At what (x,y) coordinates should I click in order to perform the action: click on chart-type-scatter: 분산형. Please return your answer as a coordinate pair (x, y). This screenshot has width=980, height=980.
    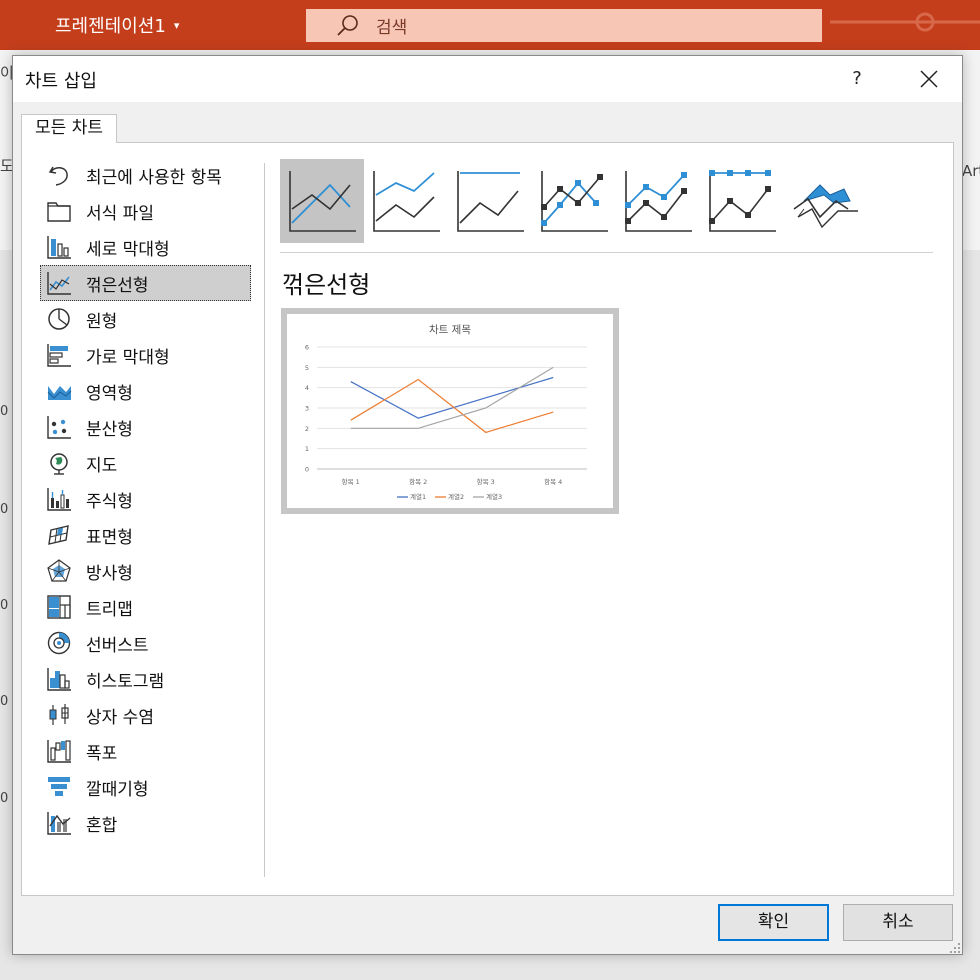
    Looking at the image, I should click on (145, 427).